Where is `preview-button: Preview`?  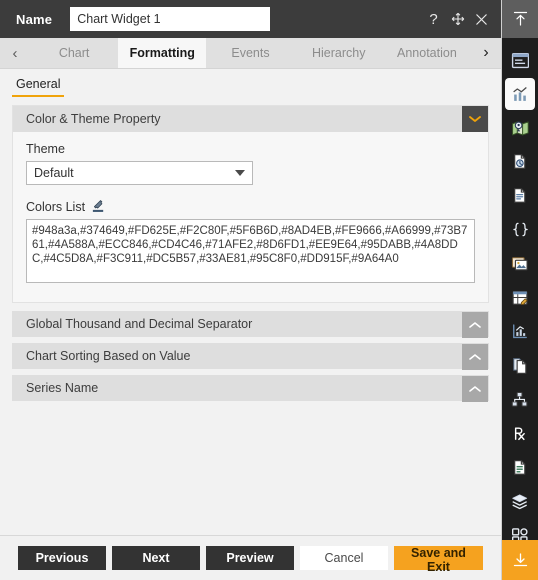 preview-button: Preview is located at coordinates (250, 558).